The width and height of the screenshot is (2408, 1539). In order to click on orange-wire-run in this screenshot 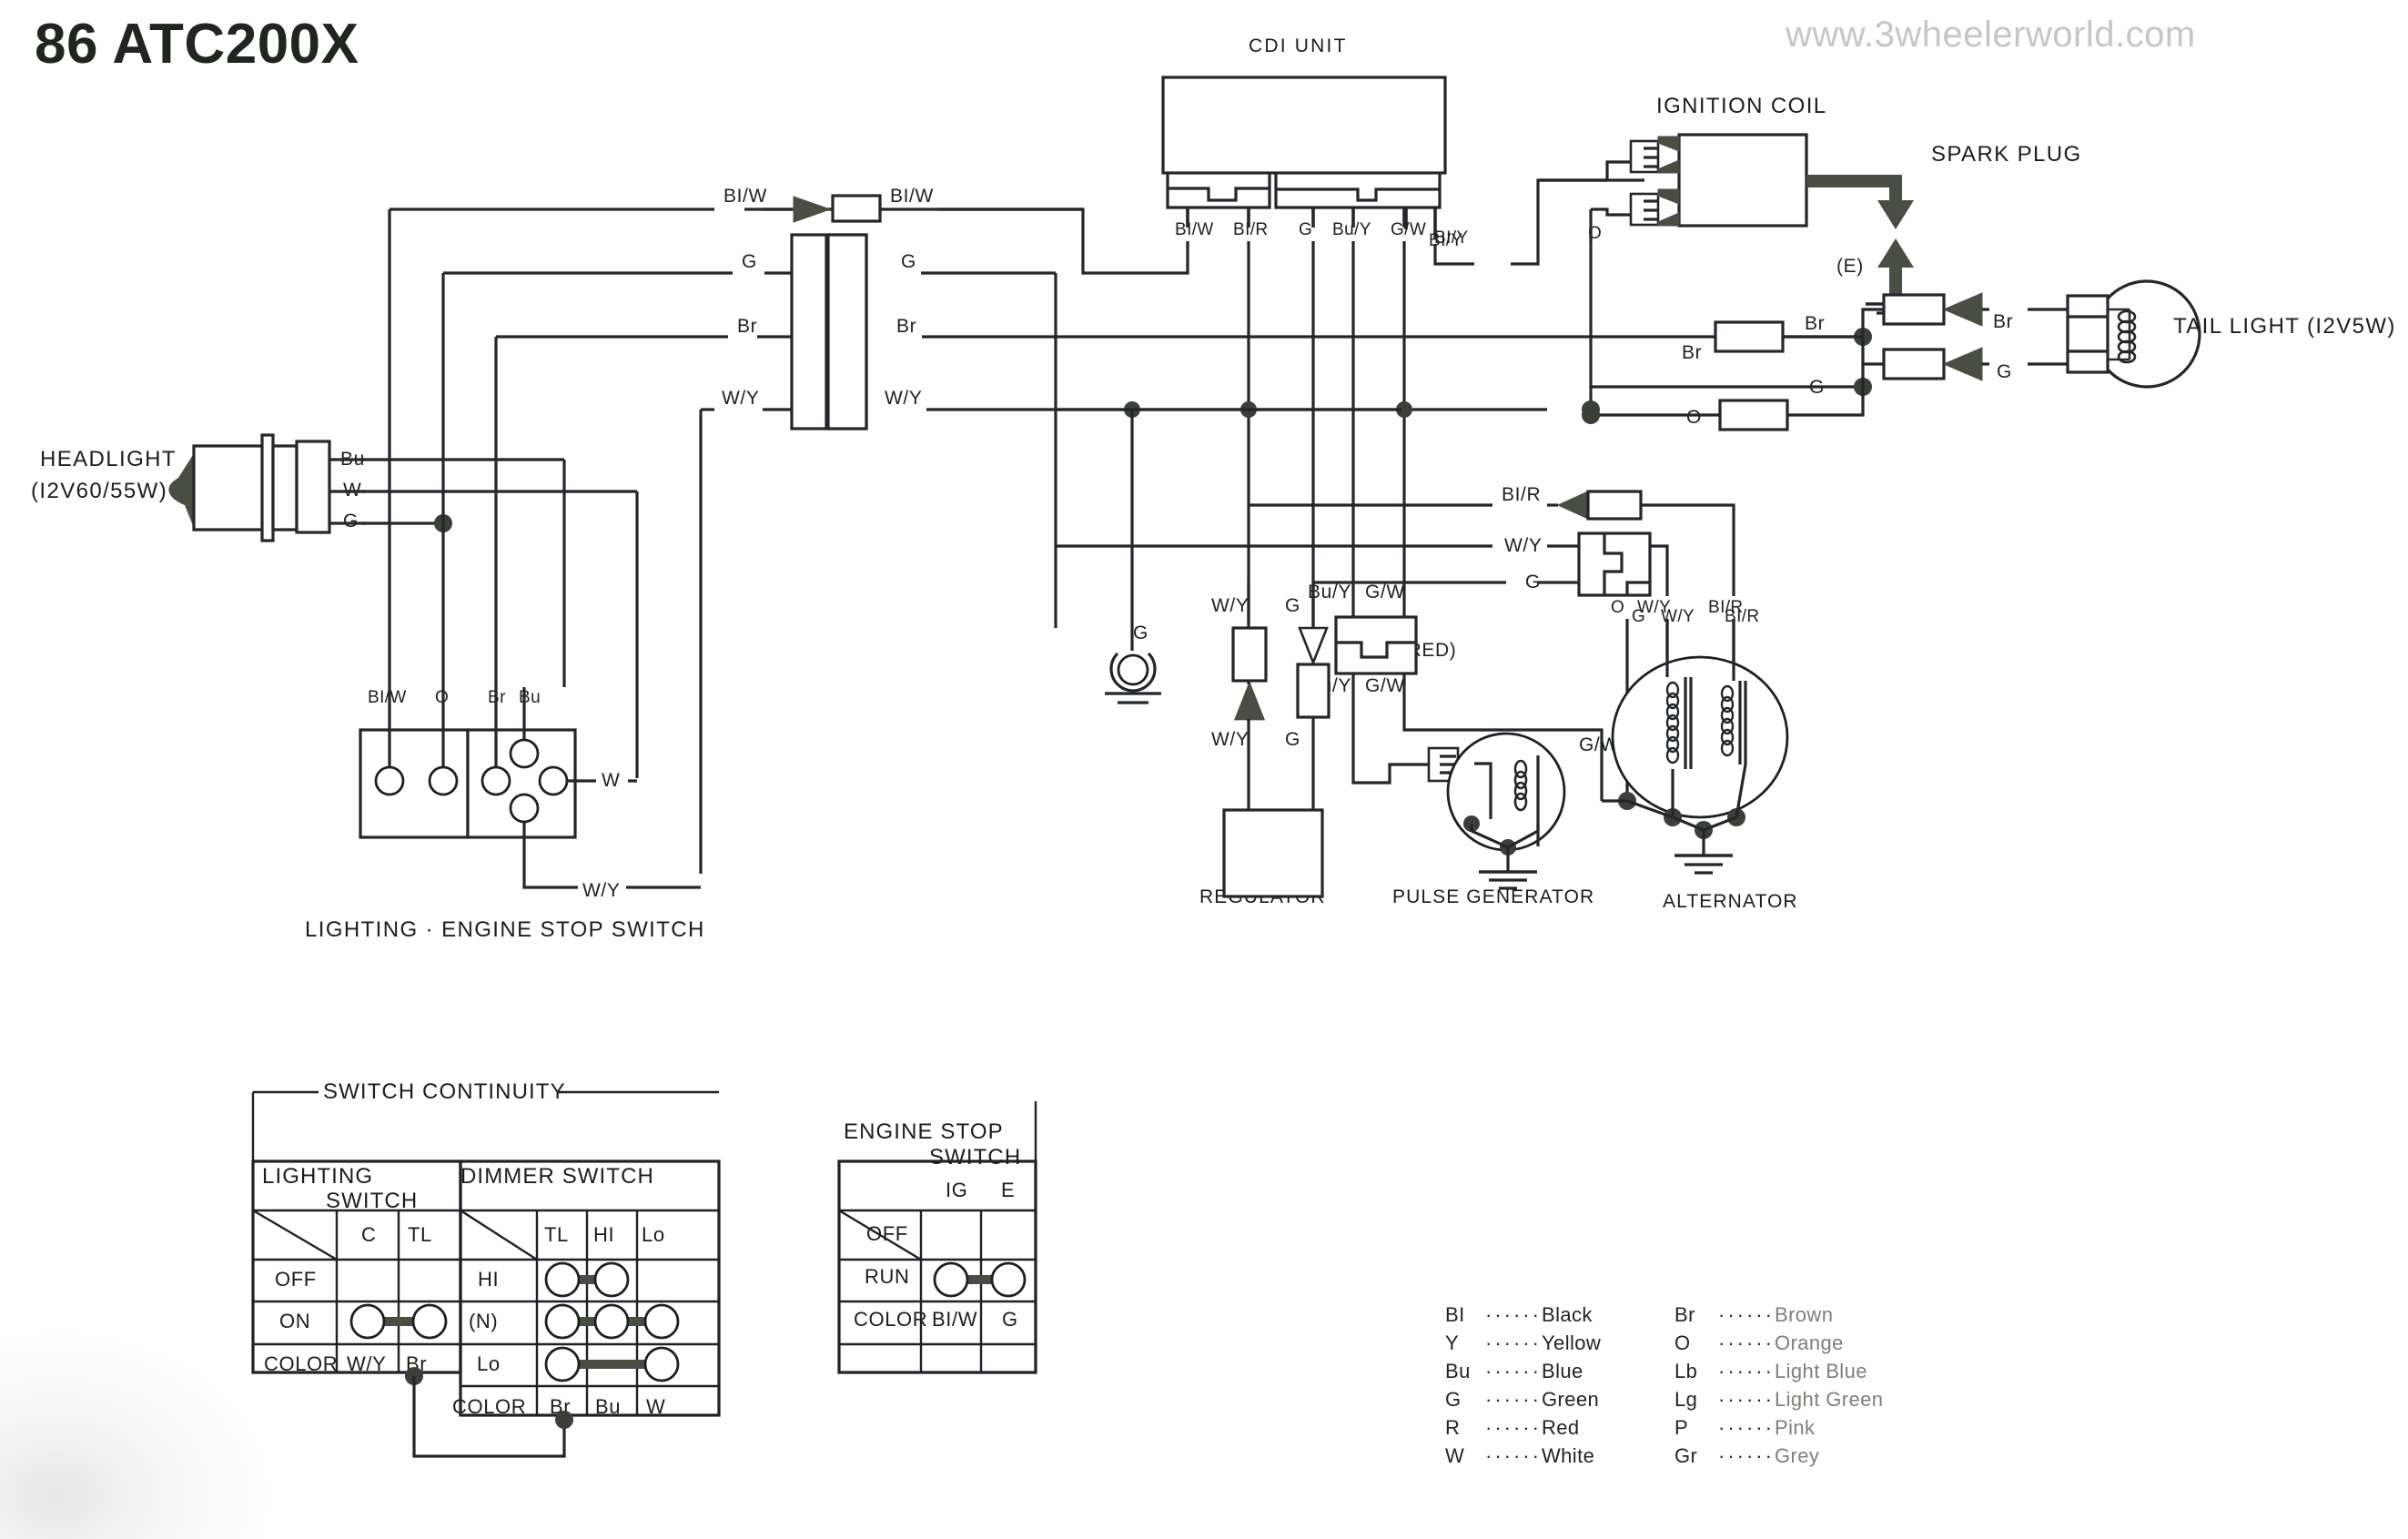, I will do `click(1591, 323)`.